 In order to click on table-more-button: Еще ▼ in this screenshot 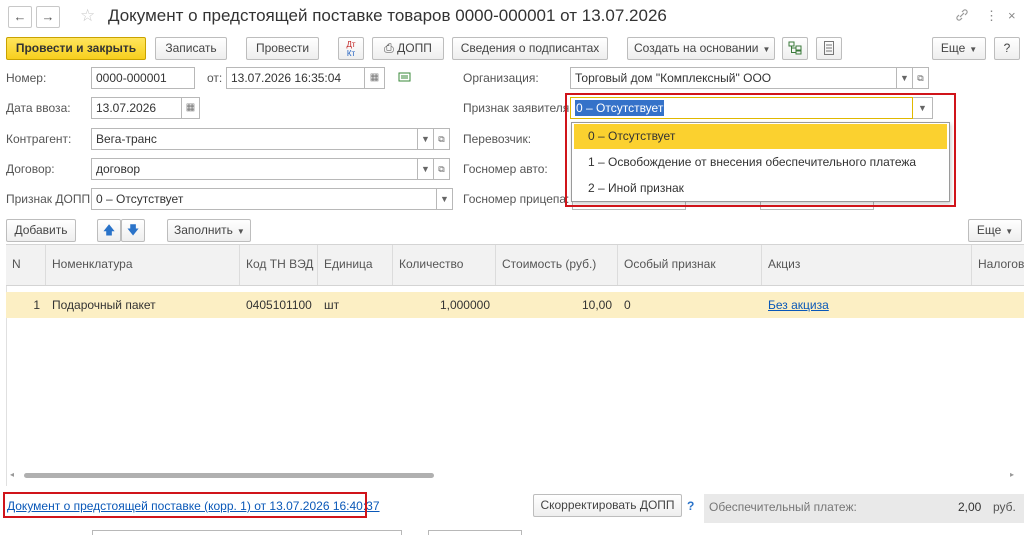, I will do `click(995, 230)`.